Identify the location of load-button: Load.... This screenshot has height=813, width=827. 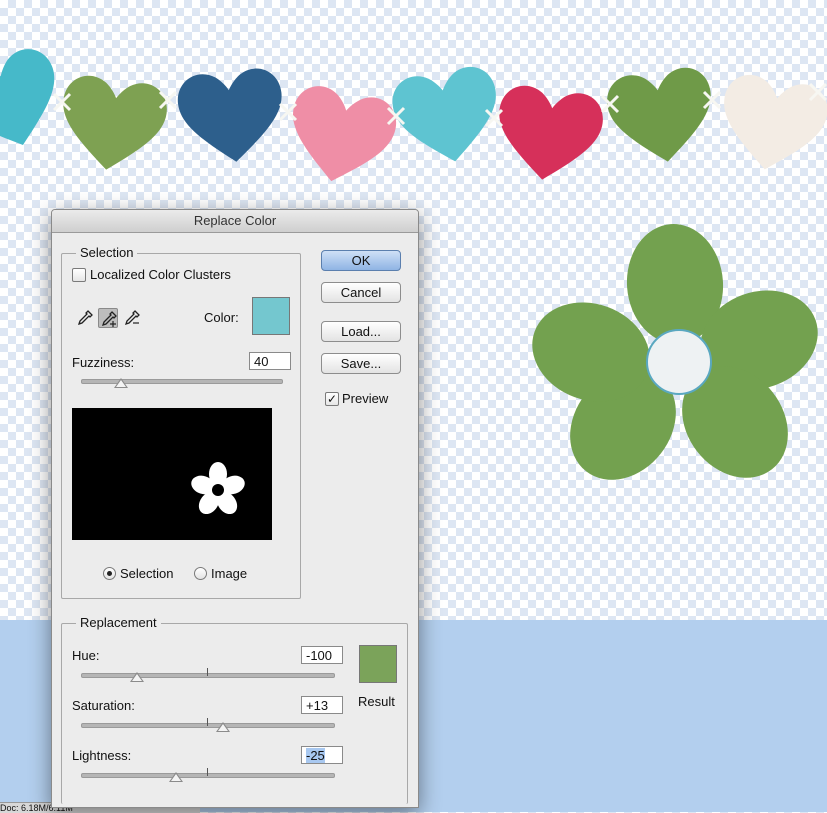
(361, 331).